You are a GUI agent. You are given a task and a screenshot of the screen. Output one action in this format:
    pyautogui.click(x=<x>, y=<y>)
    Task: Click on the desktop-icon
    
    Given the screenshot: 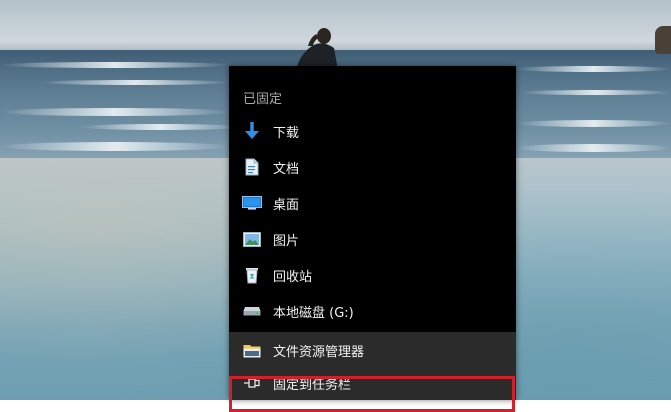 What is the action you would take?
    pyautogui.click(x=252, y=203)
    